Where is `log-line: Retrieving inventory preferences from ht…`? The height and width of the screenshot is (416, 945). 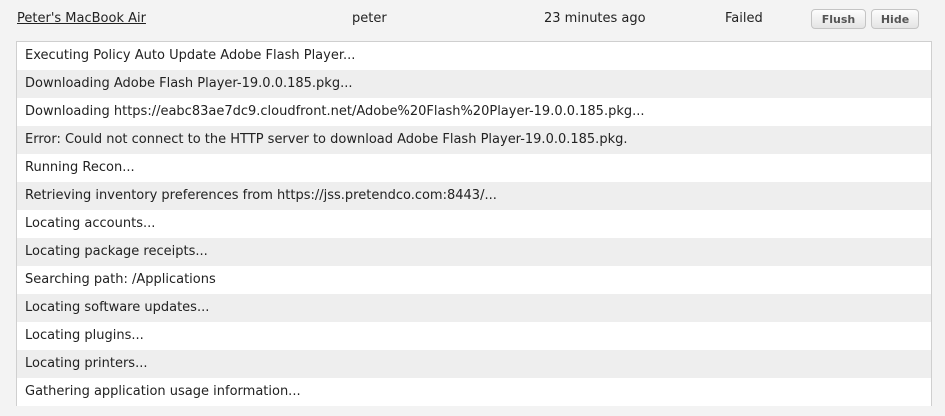
log-line: Retrieving inventory preferences from ht… is located at coordinates (474, 196).